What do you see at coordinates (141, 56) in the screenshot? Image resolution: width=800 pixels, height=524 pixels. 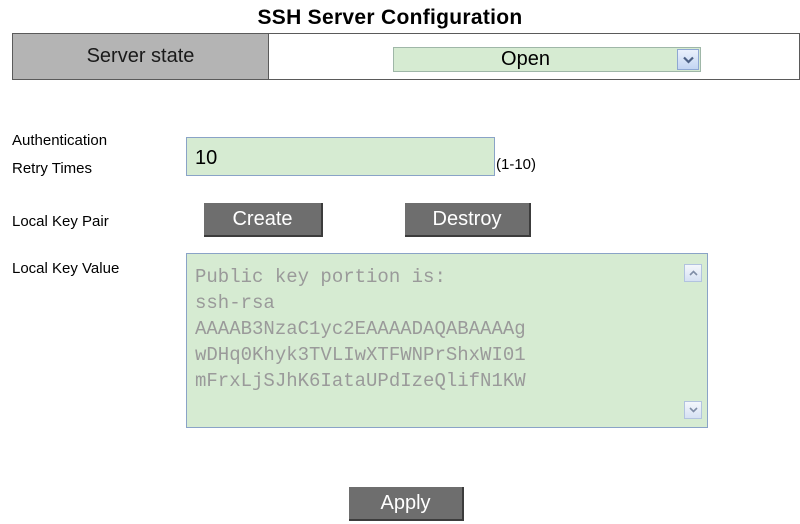 I see `server-state-label: Server state` at bounding box center [141, 56].